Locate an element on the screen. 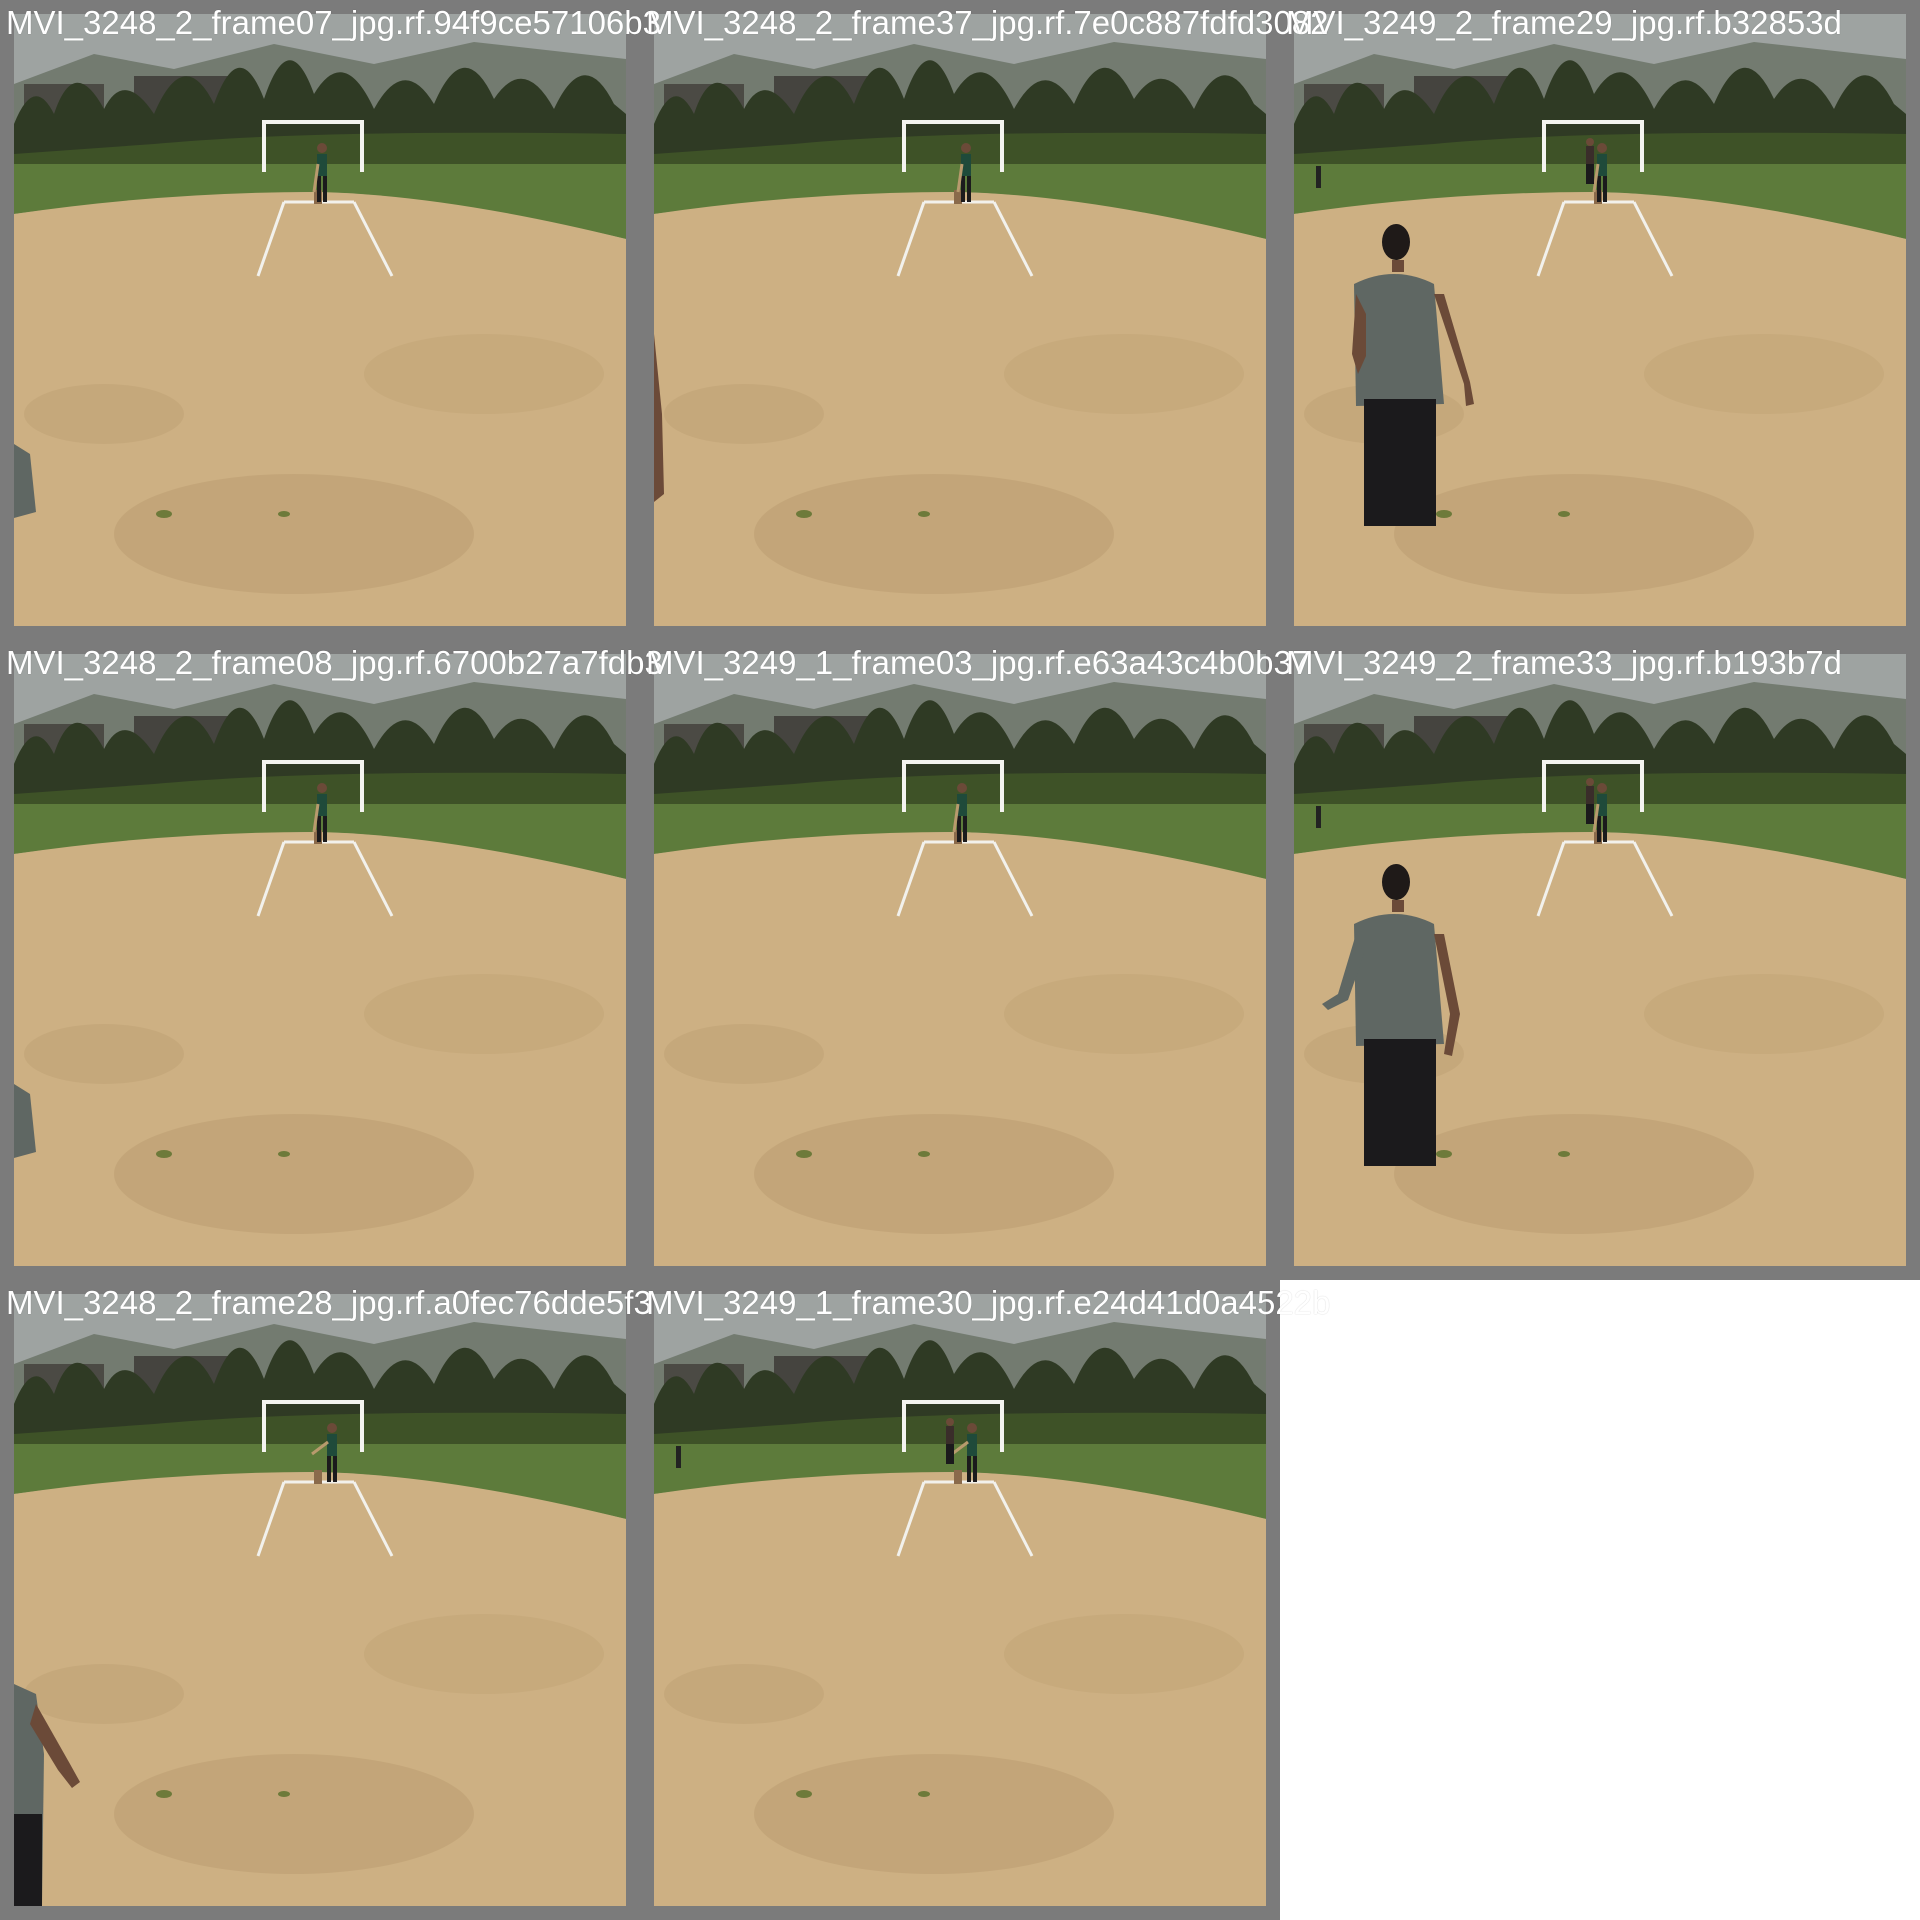  empty-grid-cell is located at coordinates (1600, 1600).